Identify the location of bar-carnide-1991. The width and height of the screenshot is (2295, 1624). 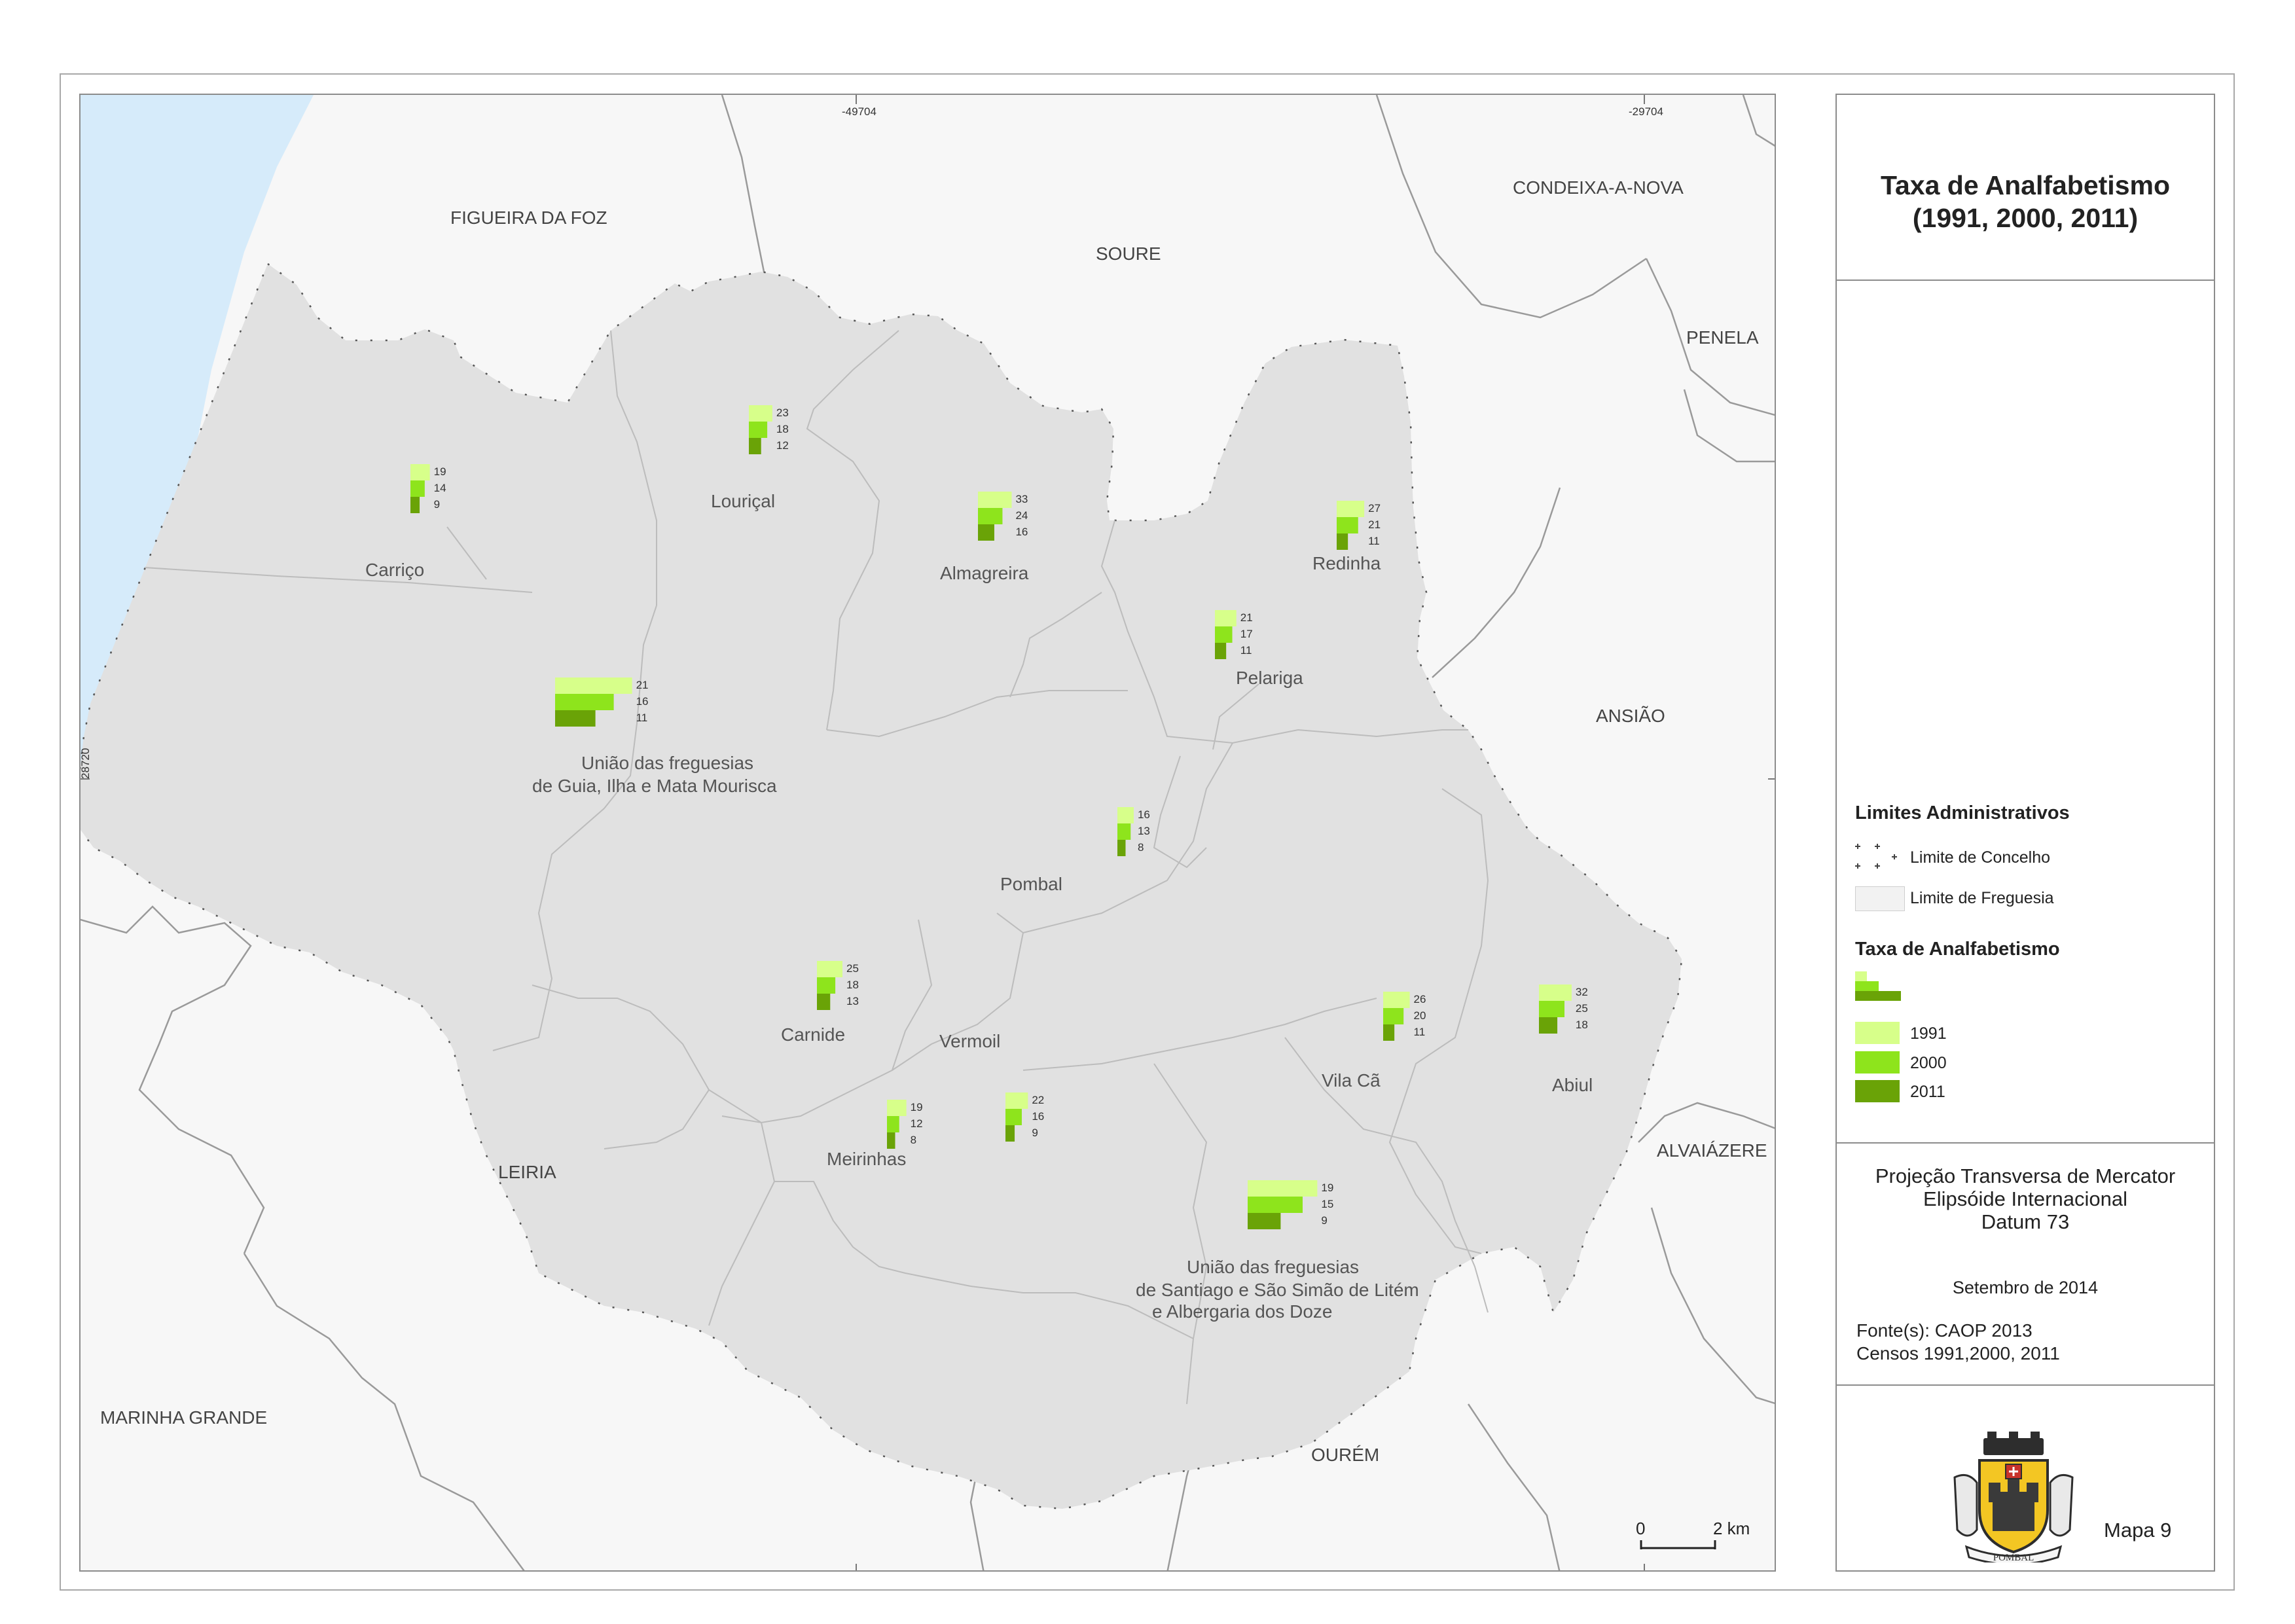
(830, 969).